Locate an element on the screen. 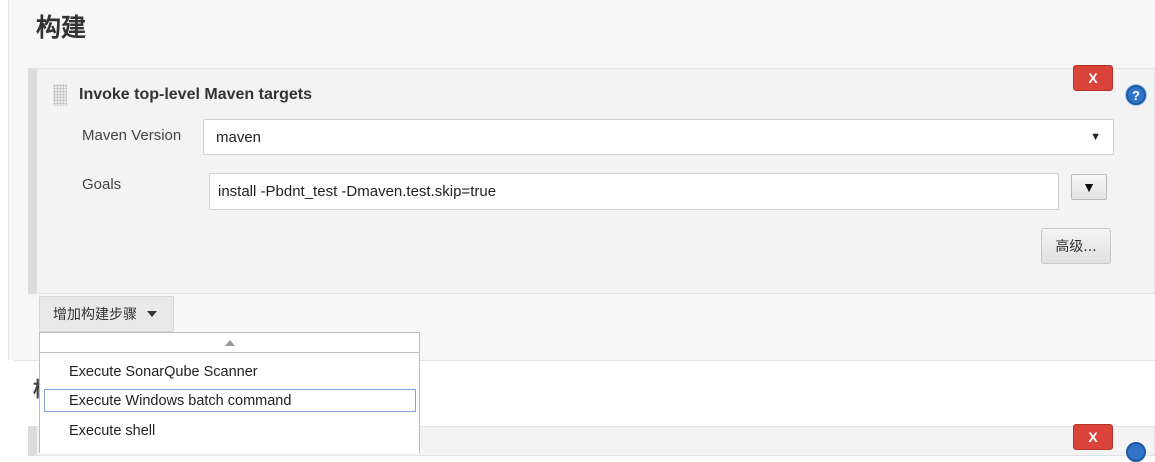 The width and height of the screenshot is (1155, 462). drag-handle-icon is located at coordinates (60, 95).